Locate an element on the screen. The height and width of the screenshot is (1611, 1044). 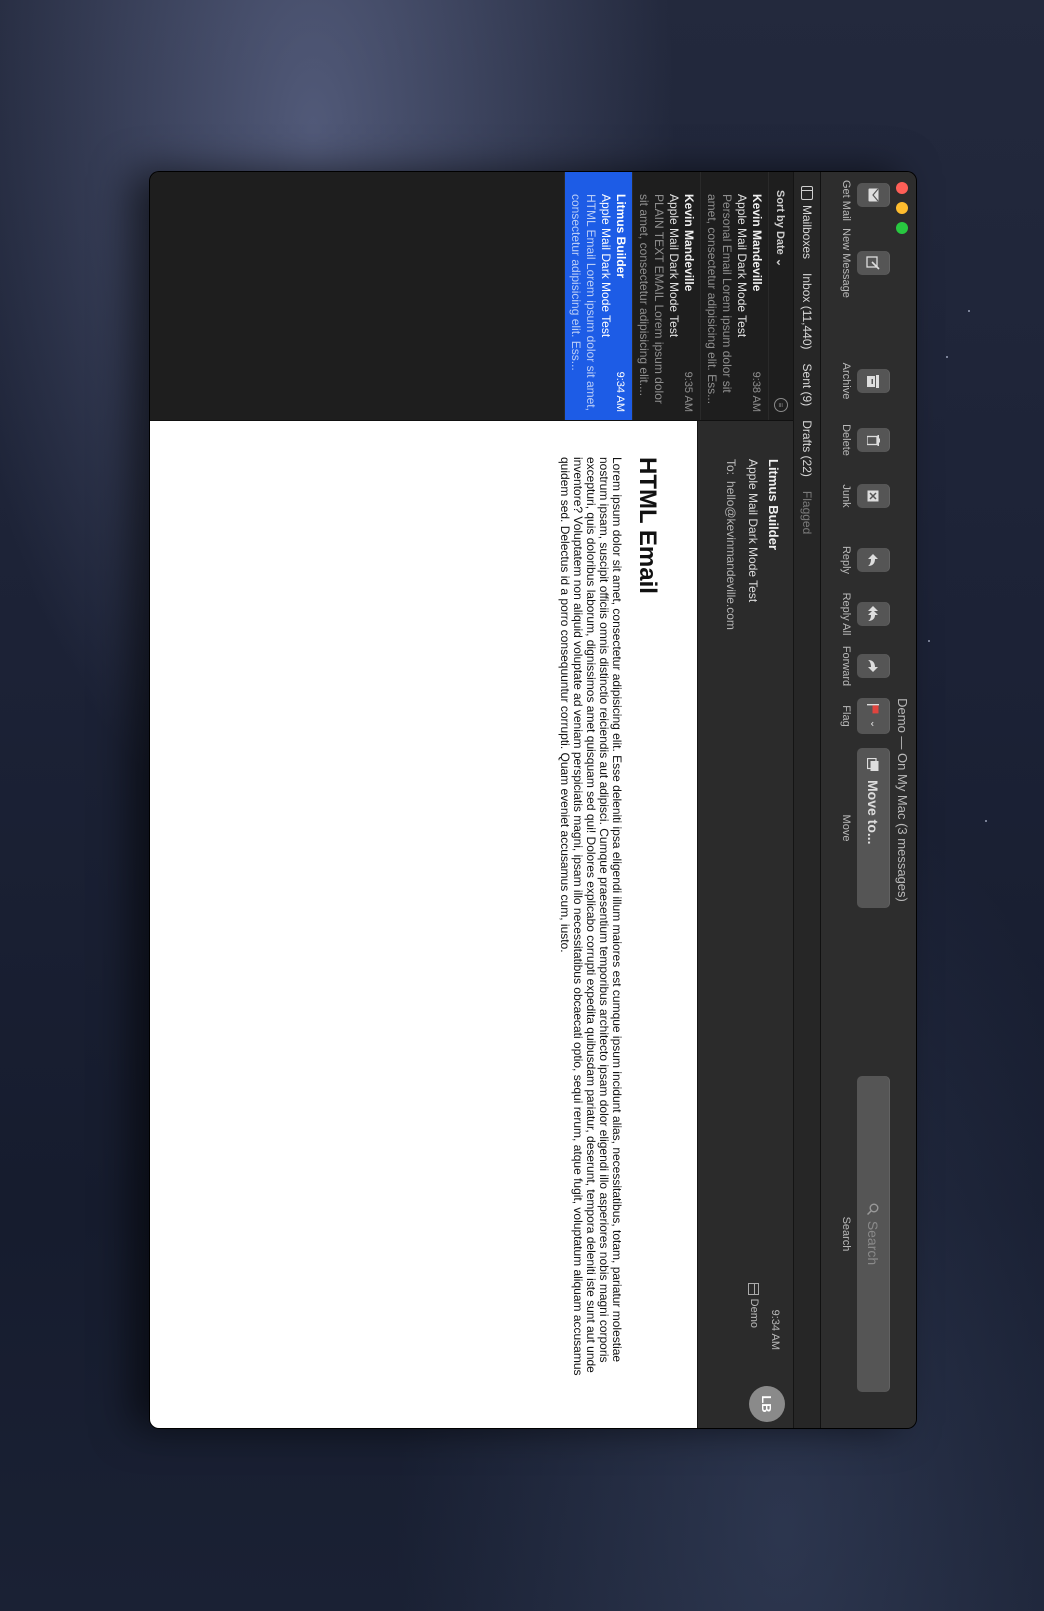
sort-control: Sort by Date ⌄ ≡ is located at coordinates (780, 296).